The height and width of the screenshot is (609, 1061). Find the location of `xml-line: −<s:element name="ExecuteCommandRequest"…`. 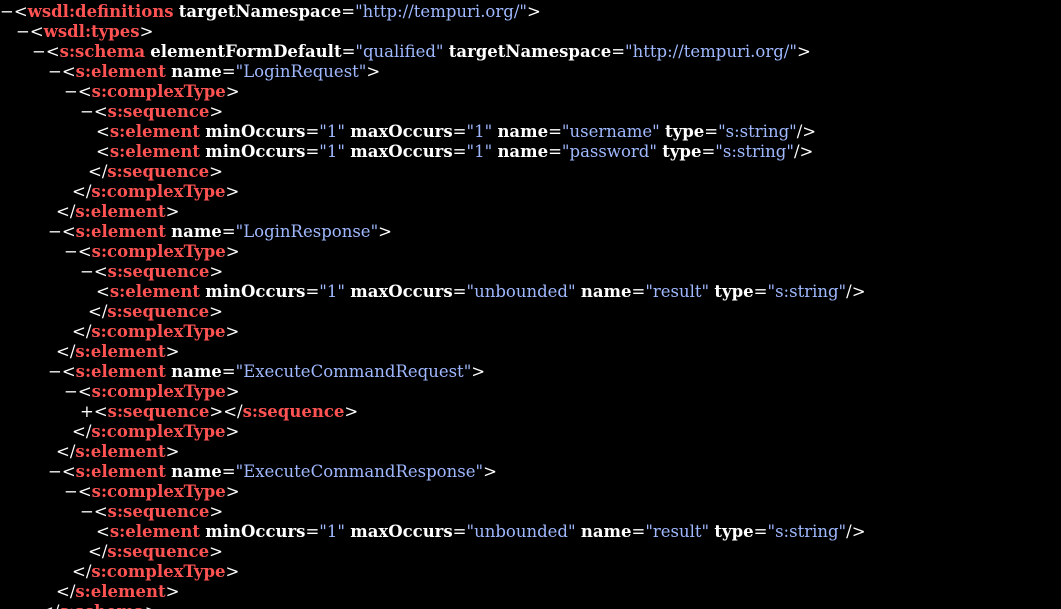

xml-line: −<s:element name="ExecuteCommandRequest"… is located at coordinates (266, 372).